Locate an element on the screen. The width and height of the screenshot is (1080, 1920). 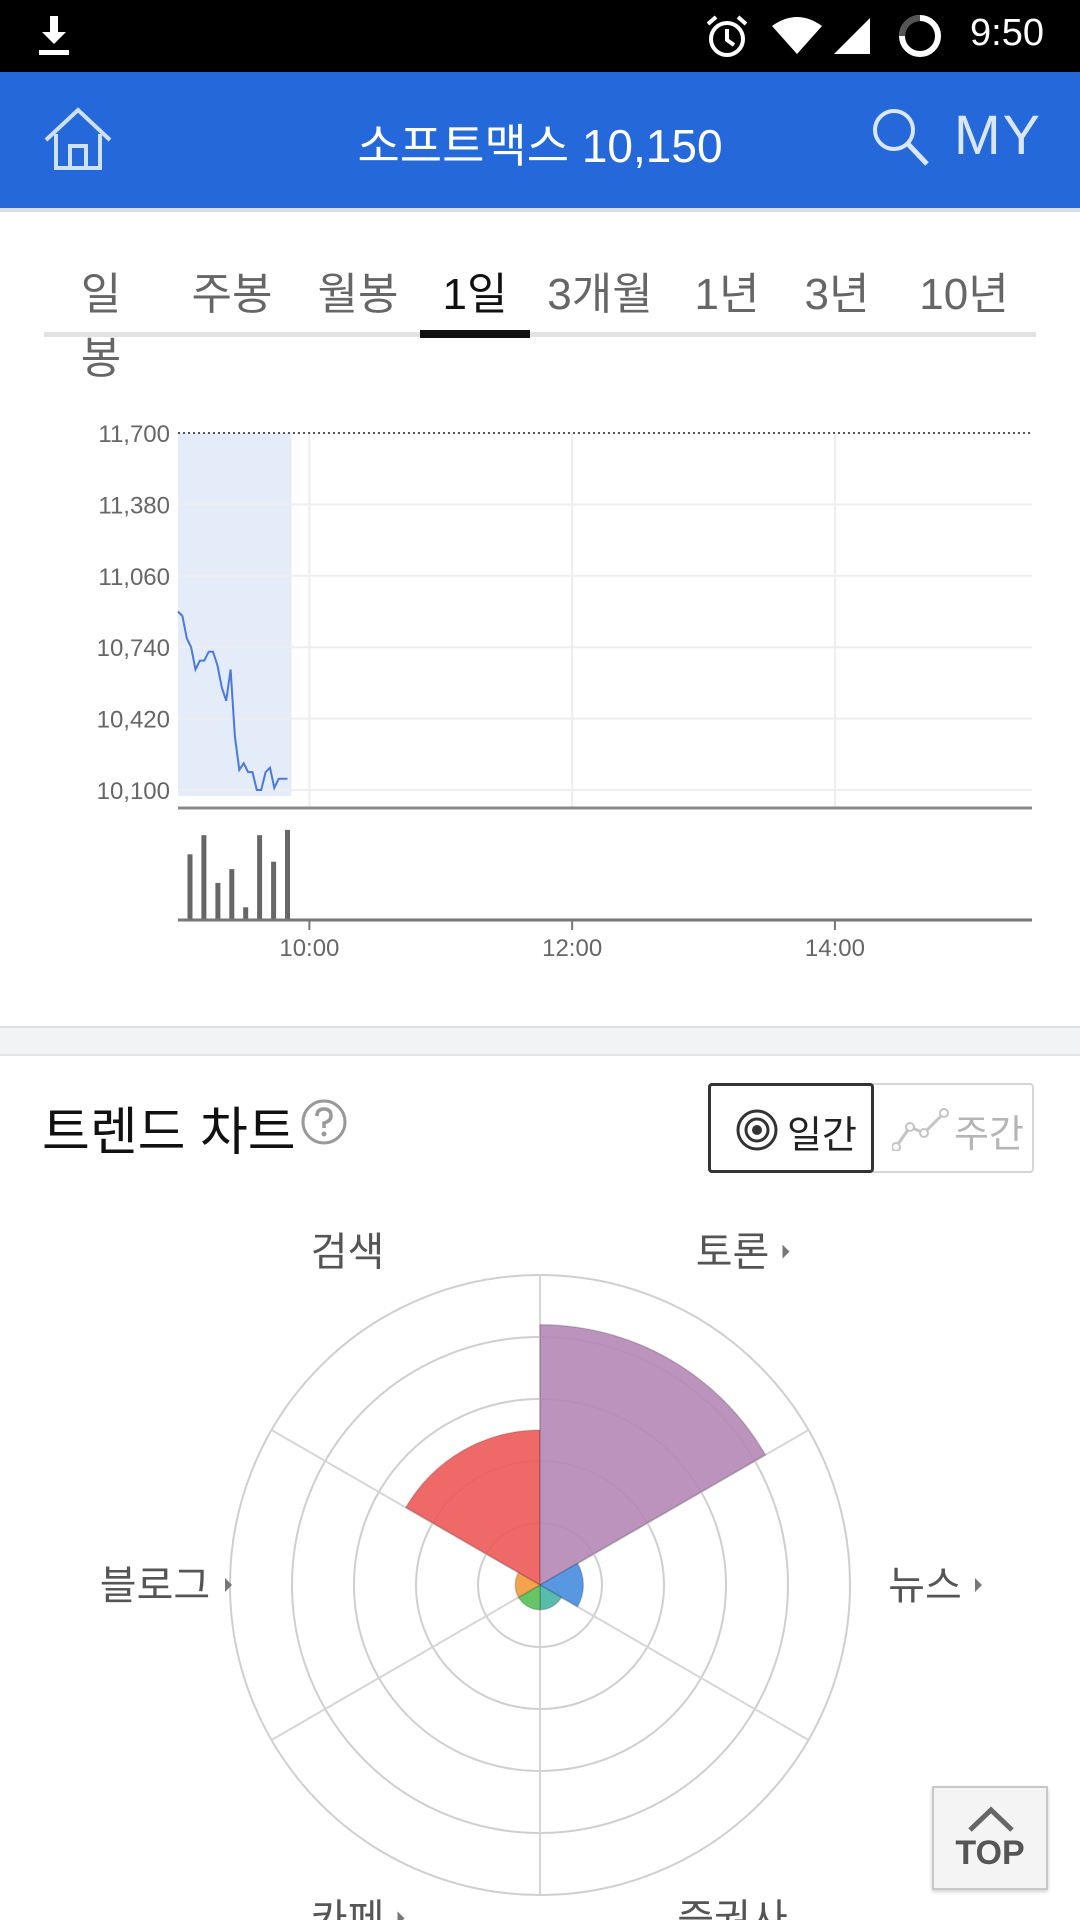
daily-toggle-button: 일간 is located at coordinates (791, 1128).